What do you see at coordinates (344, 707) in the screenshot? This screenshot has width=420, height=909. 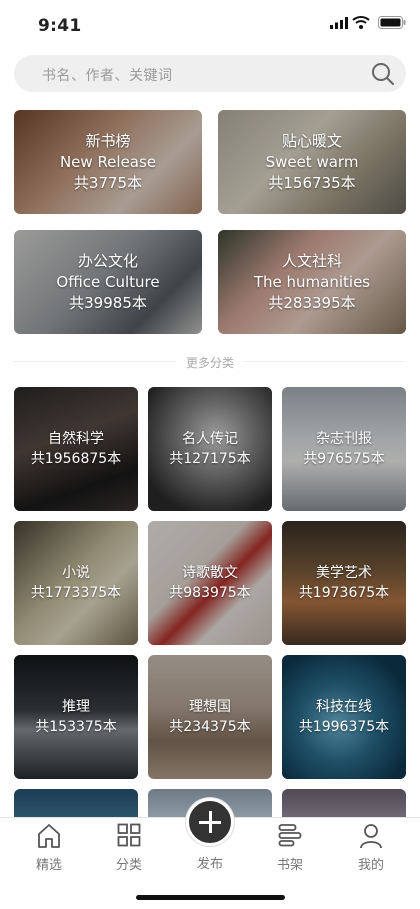 I see `category-name: 科技在线` at bounding box center [344, 707].